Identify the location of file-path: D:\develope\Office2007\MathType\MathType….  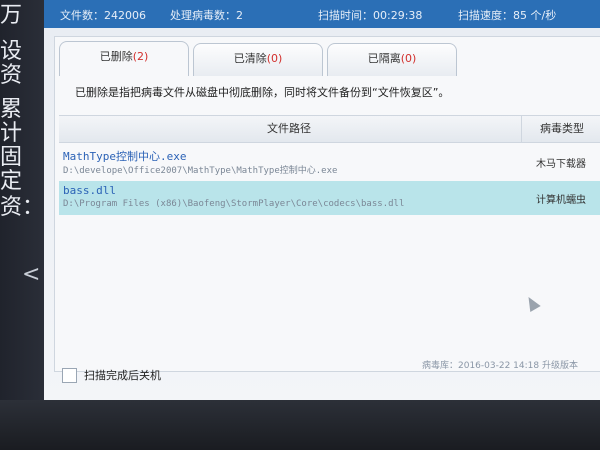
(200, 171).